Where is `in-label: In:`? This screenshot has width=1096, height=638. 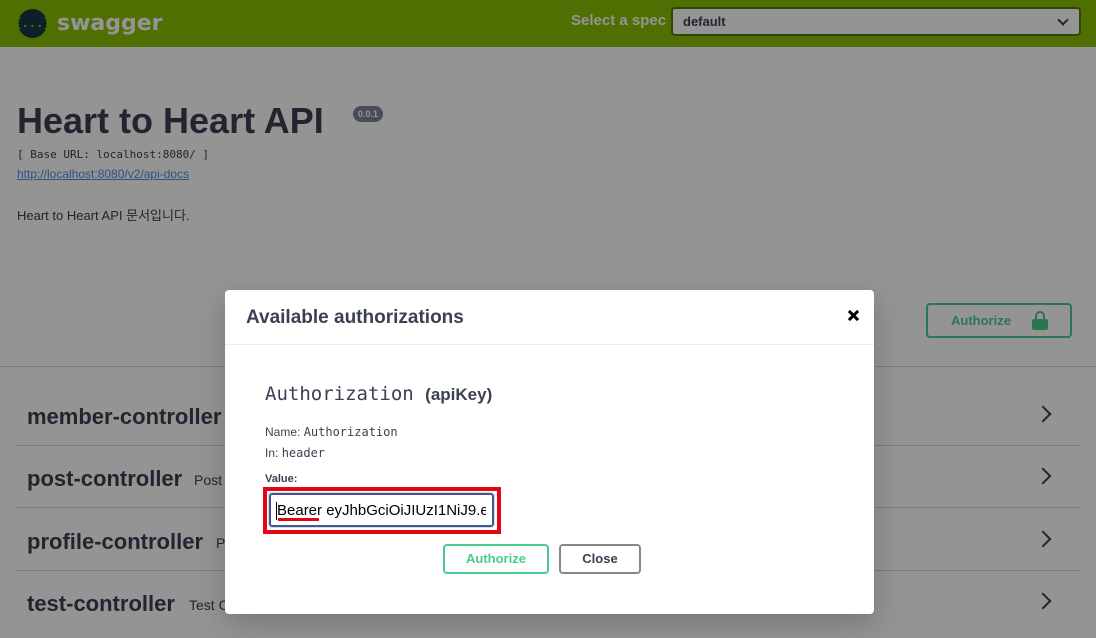
in-label: In: is located at coordinates (272, 453).